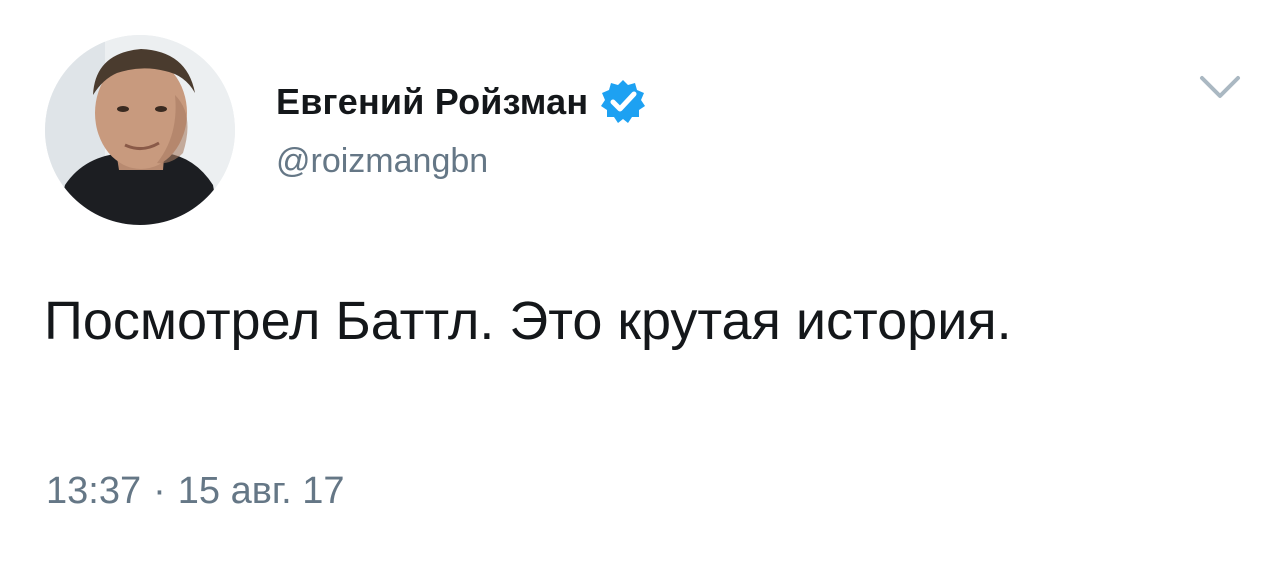 The height and width of the screenshot is (562, 1280). I want to click on tweet-timestamp: 13:37 · 15 авг. 17, so click(195, 491).